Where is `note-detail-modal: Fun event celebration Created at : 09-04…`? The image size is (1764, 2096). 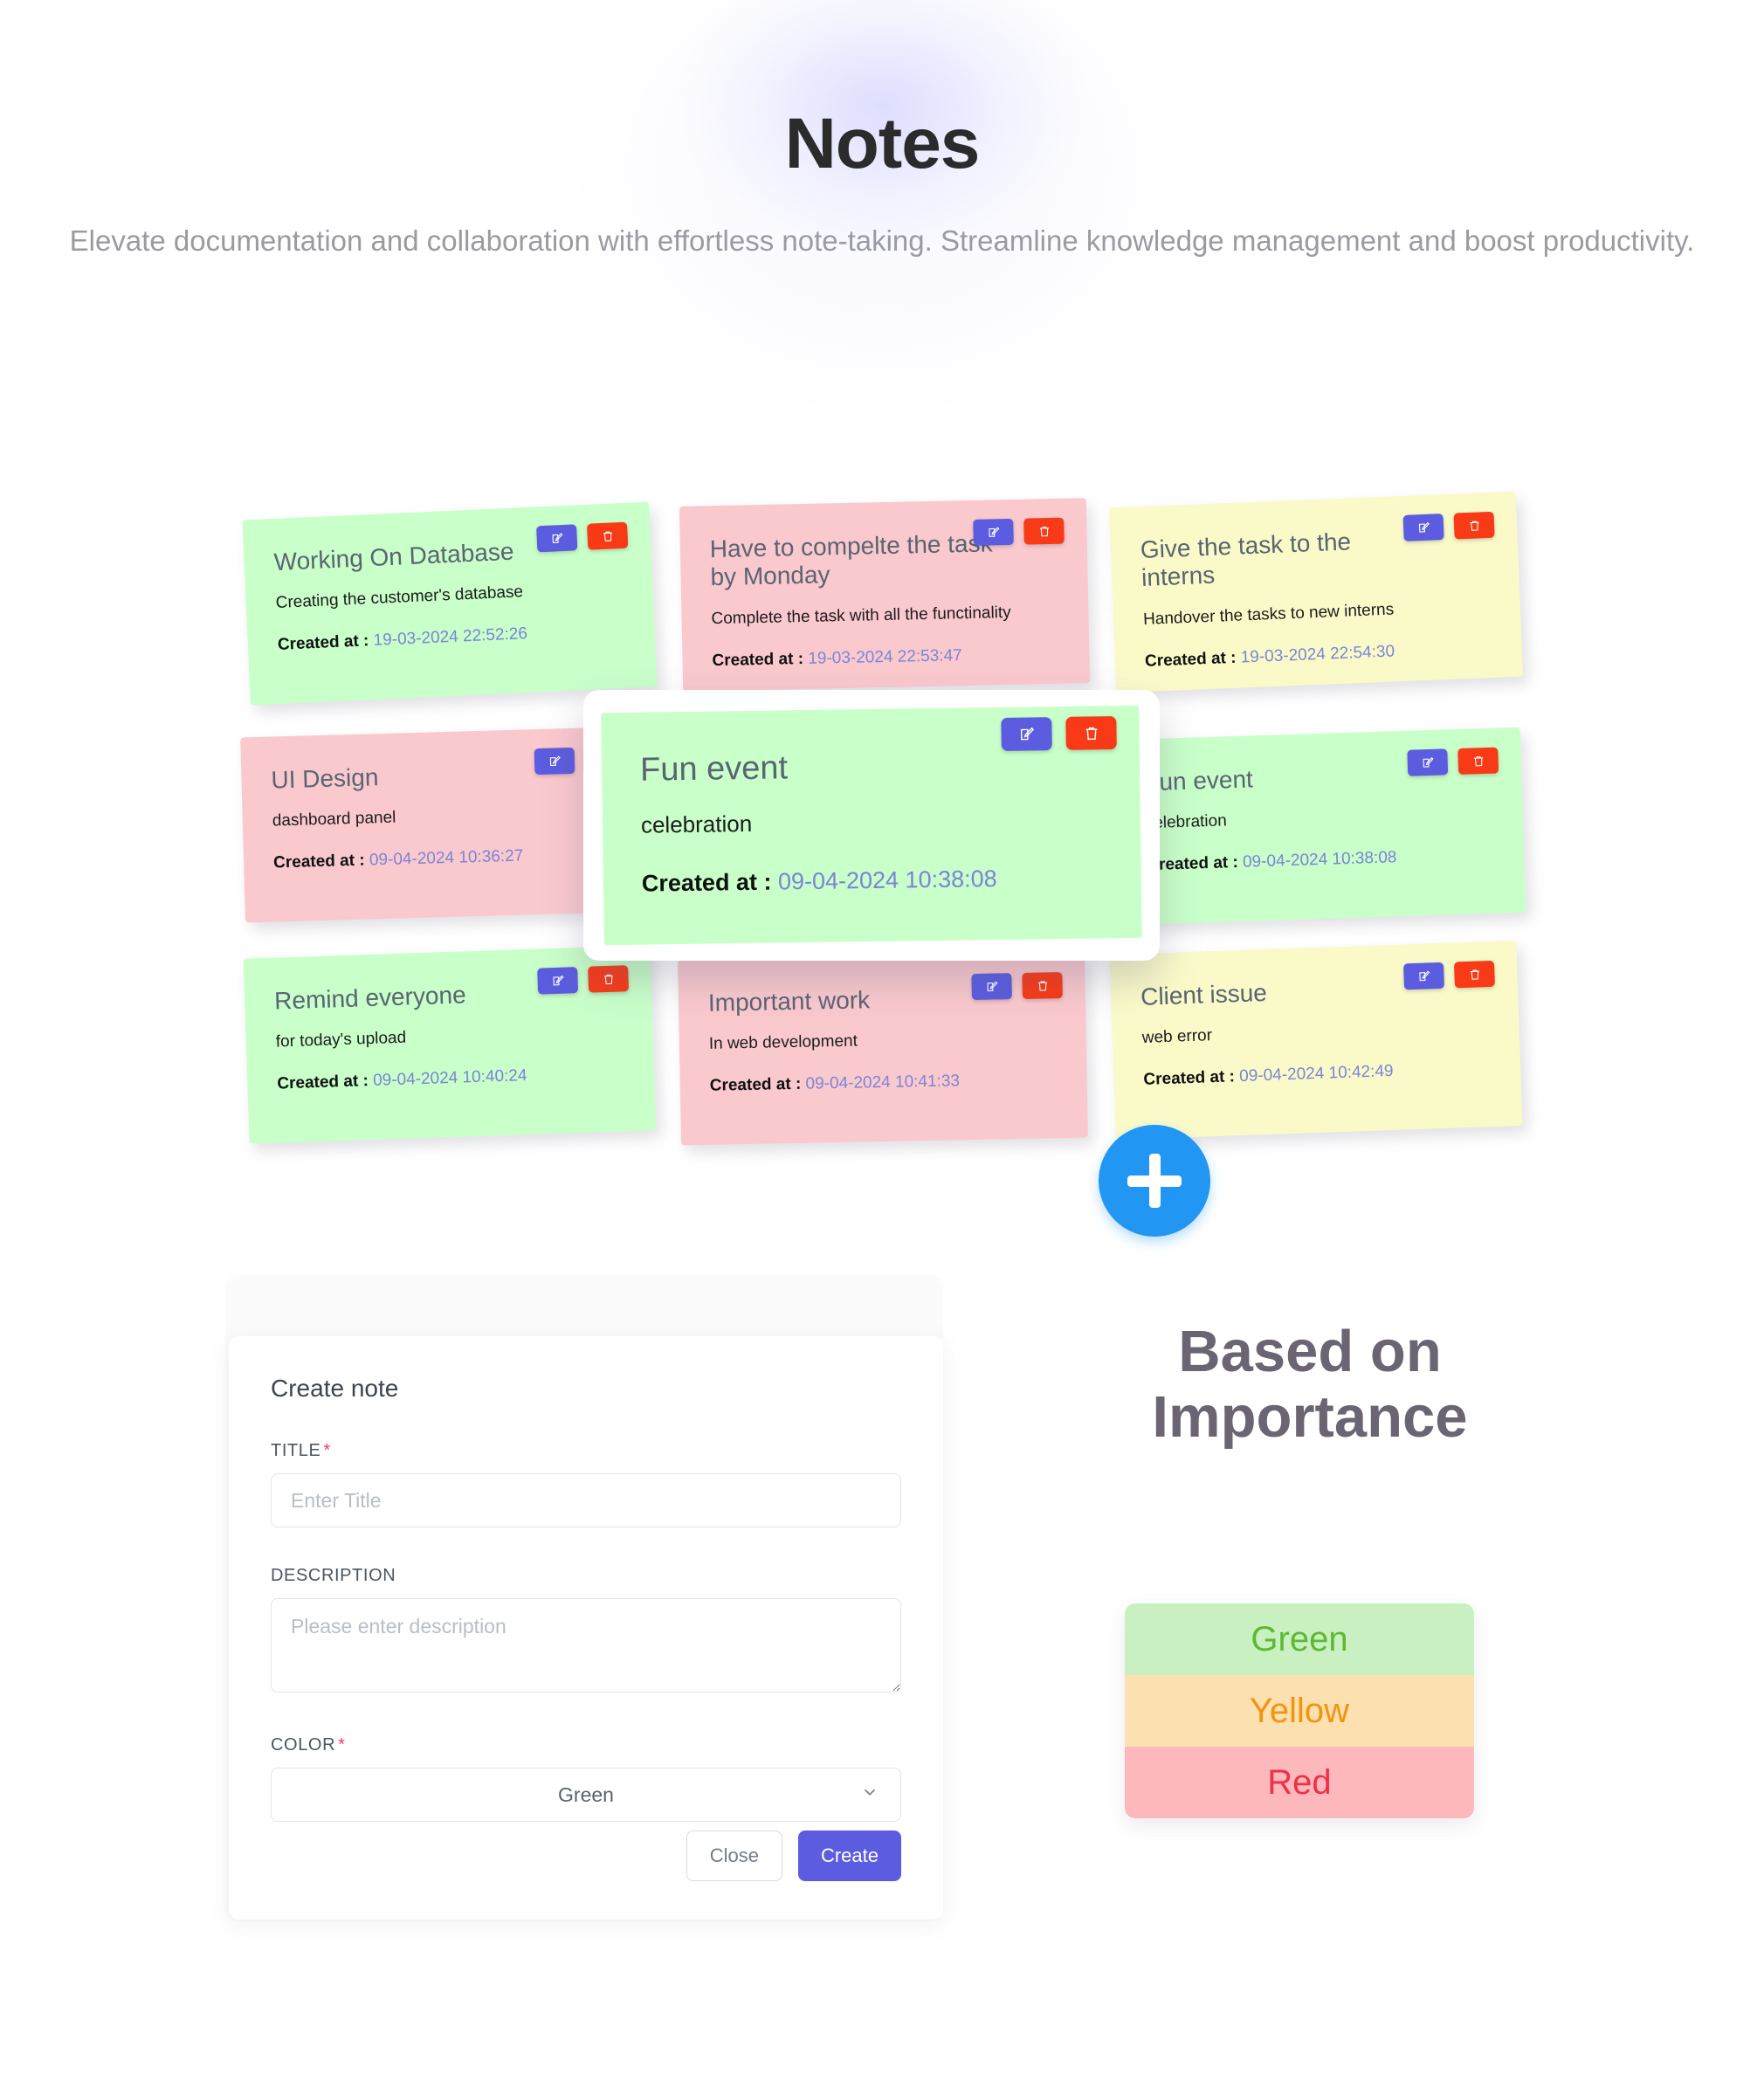 note-detail-modal: Fun event celebration Created at : 09-04… is located at coordinates (872, 825).